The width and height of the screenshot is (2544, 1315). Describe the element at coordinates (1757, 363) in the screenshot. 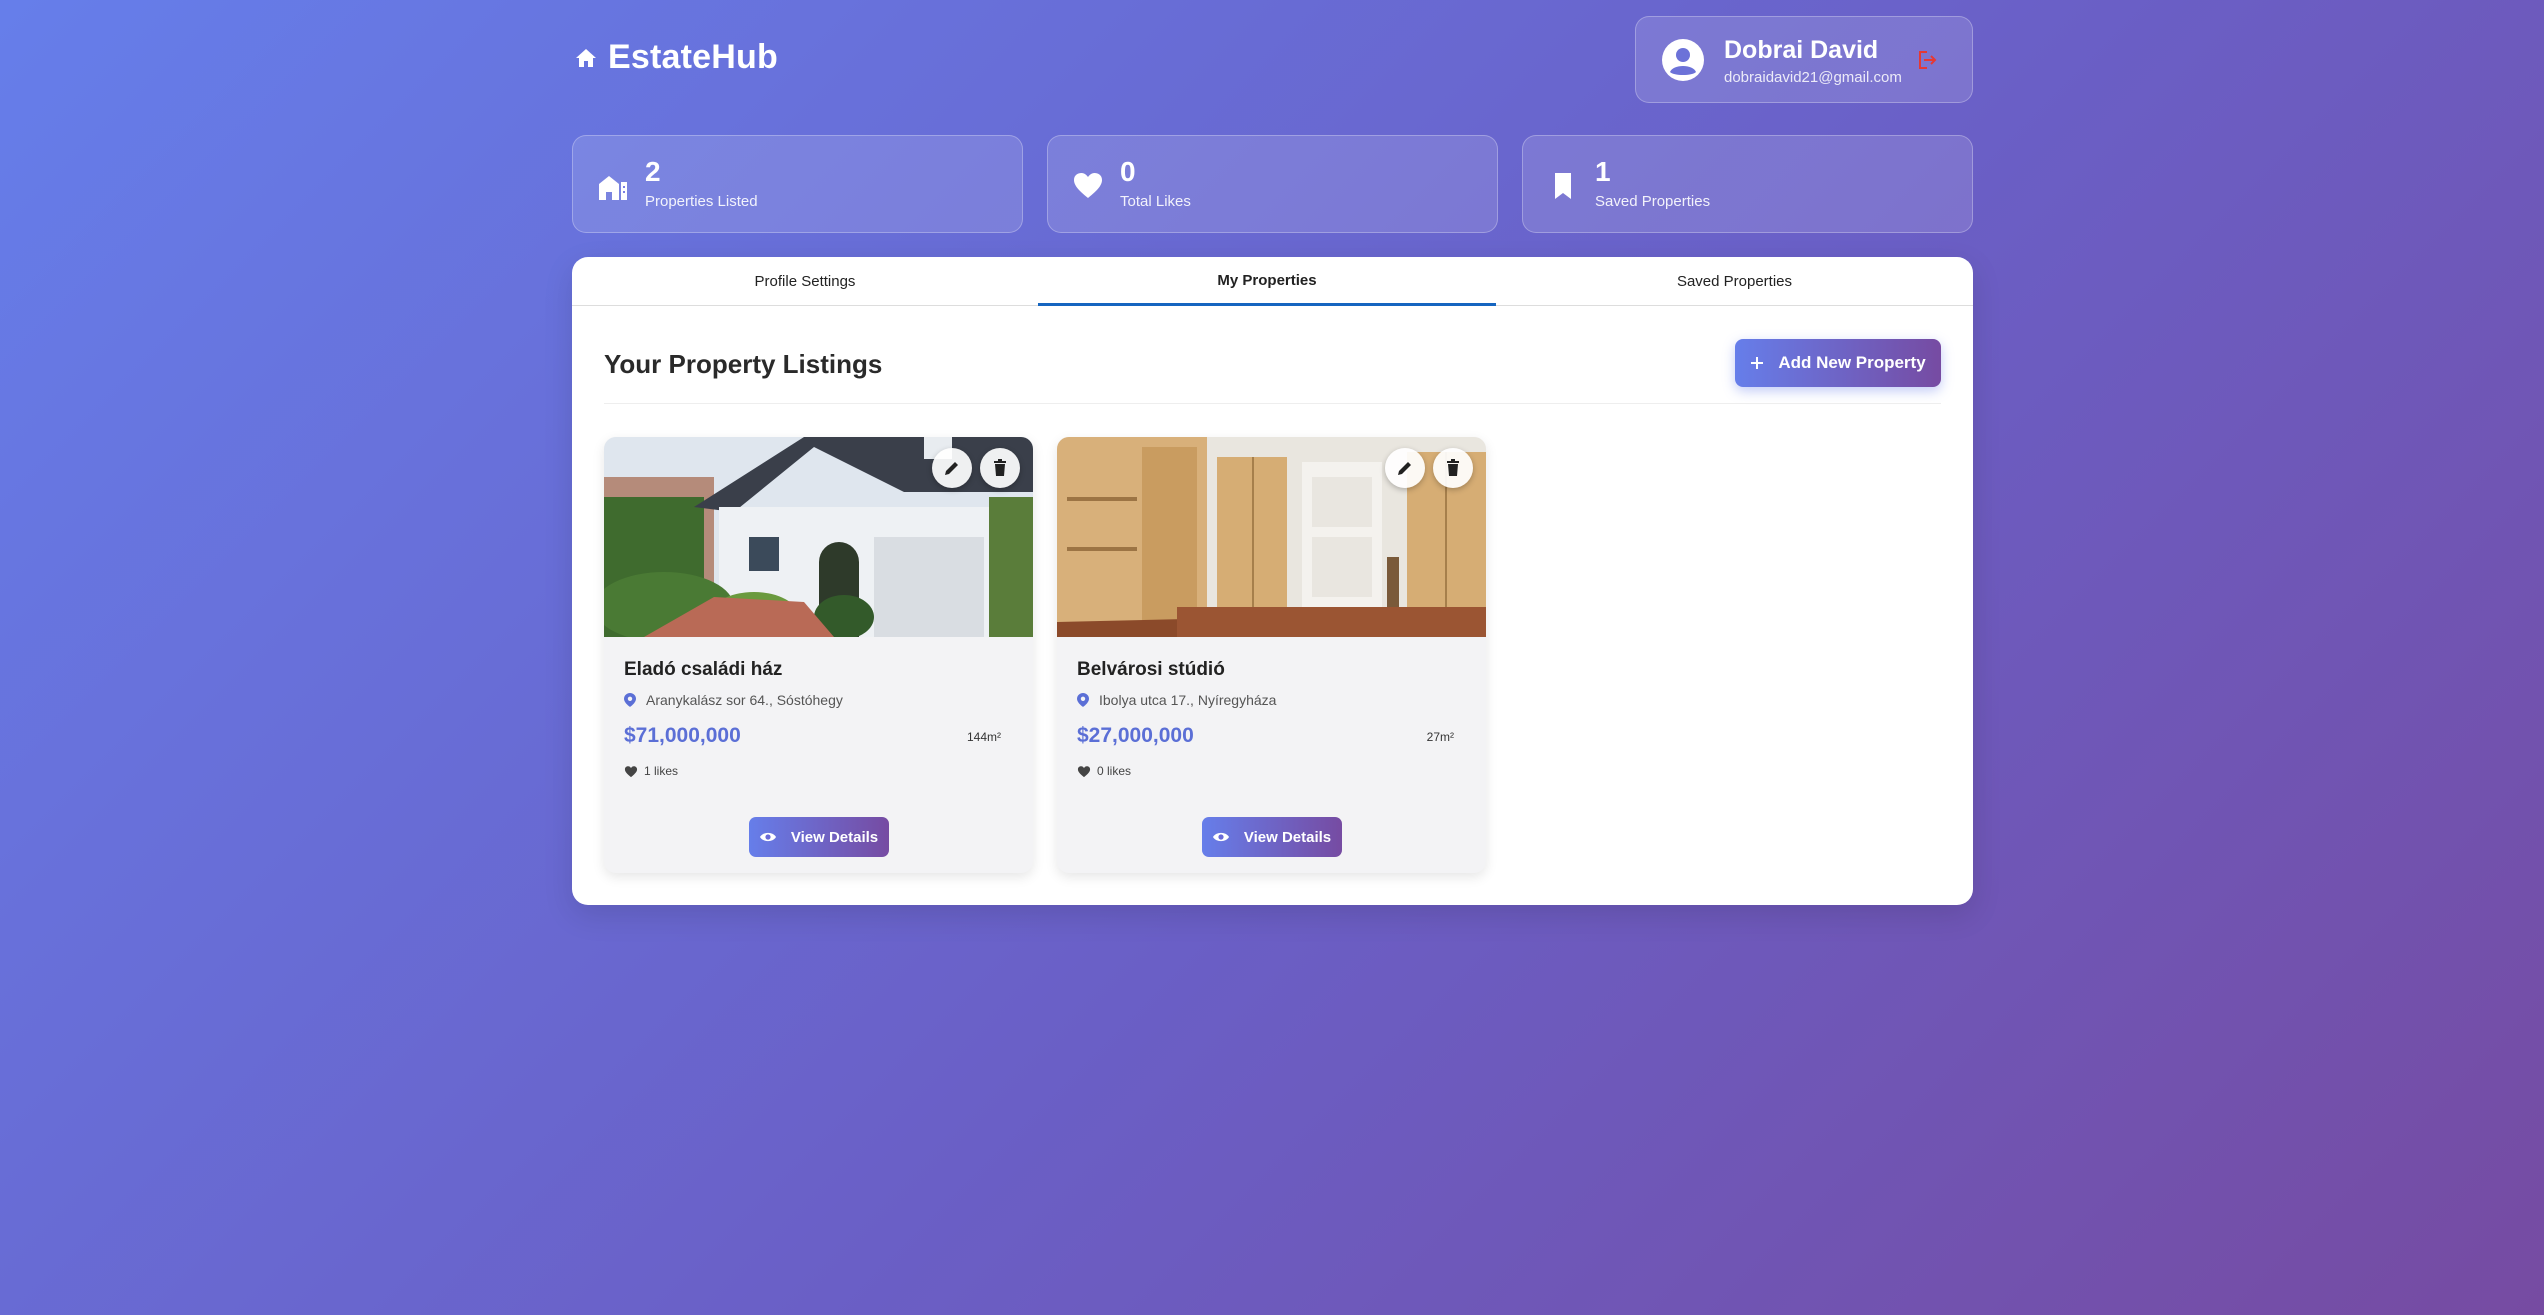

I see `plus-icon` at that location.